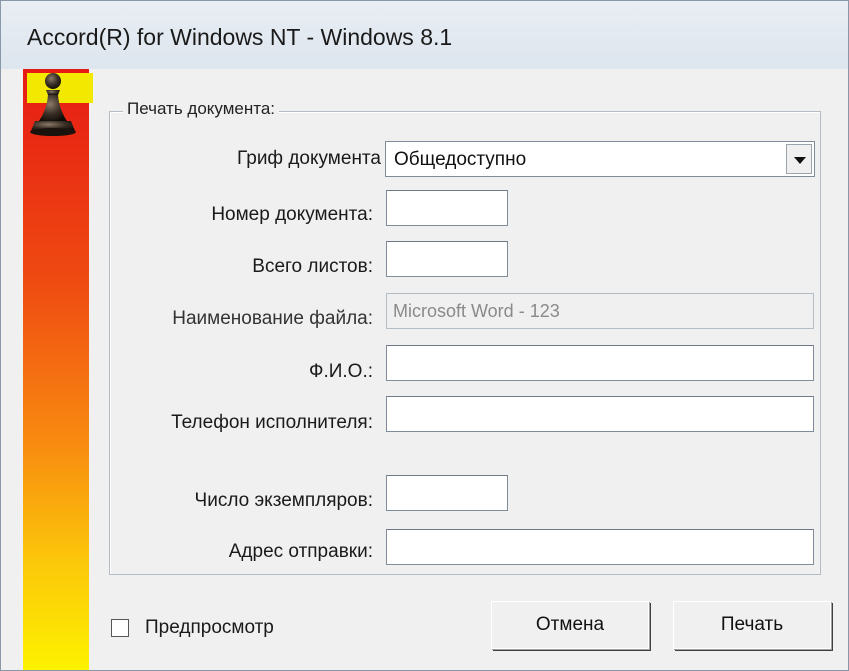  I want to click on classification-select: Общедоступно, so click(600, 159).